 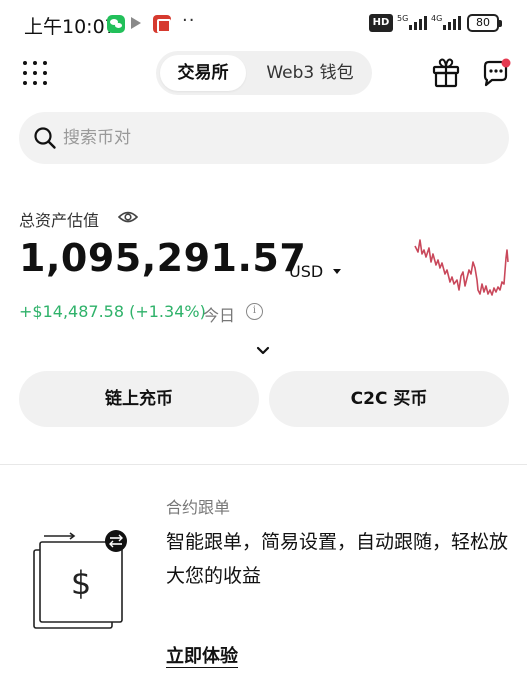 What do you see at coordinates (263, 24) in the screenshot?
I see `status-bar: 上午10:07 ·· HD 5G 4G 80` at bounding box center [263, 24].